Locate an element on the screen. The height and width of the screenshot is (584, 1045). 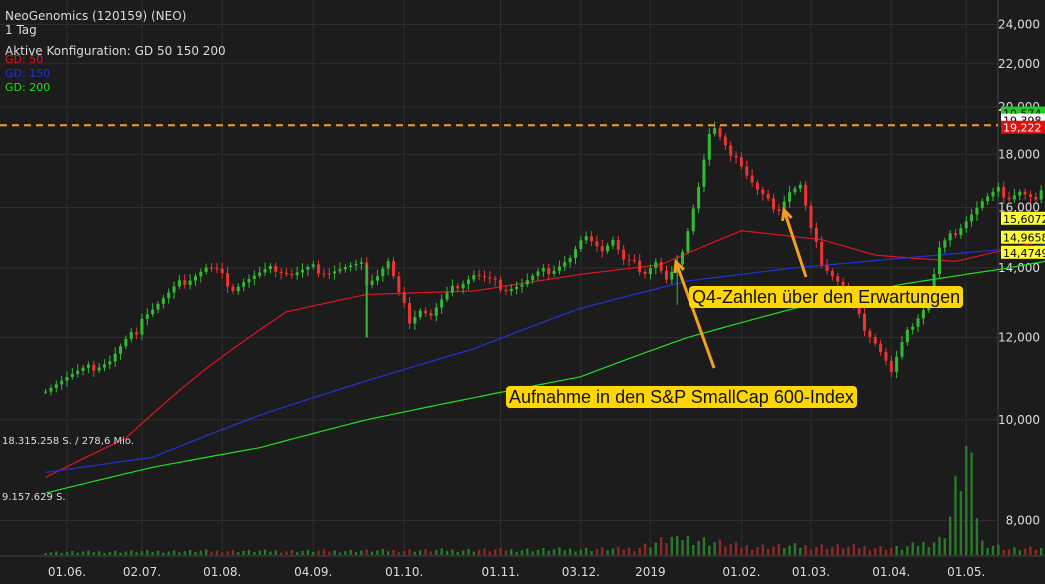
y-tick-label: 10,000 is located at coordinates (1019, 420).